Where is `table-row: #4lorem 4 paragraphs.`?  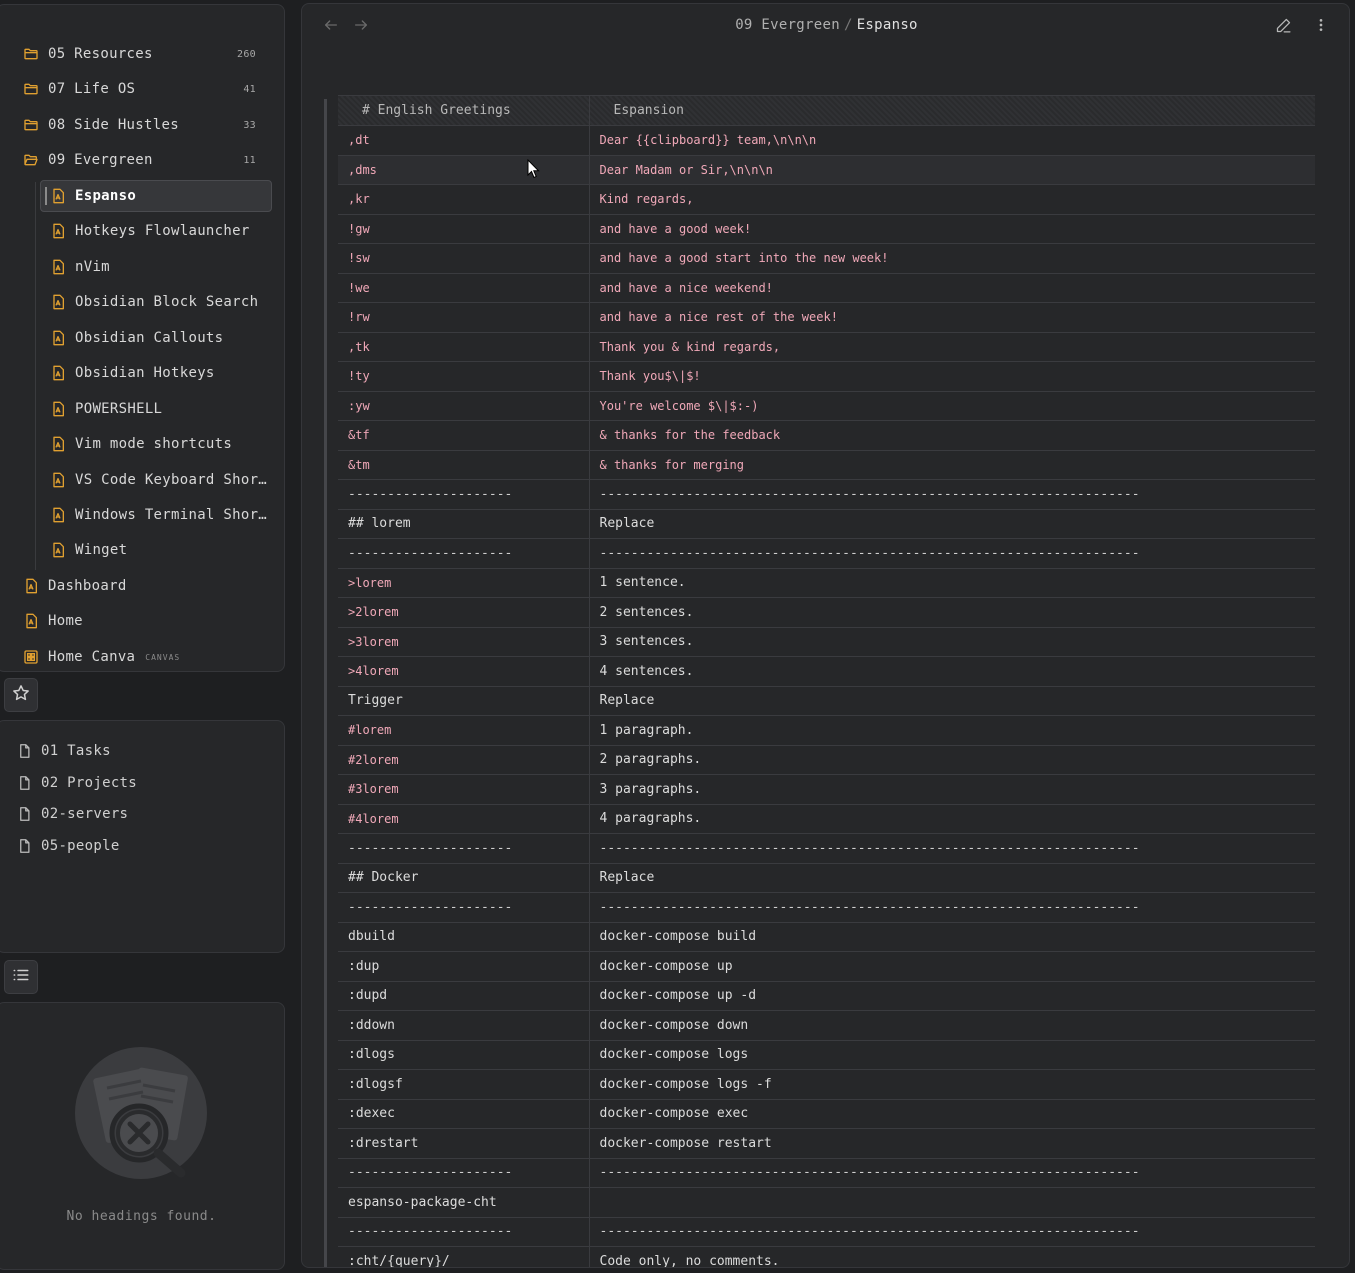
table-row: #4lorem 4 paragraphs. is located at coordinates (826, 818).